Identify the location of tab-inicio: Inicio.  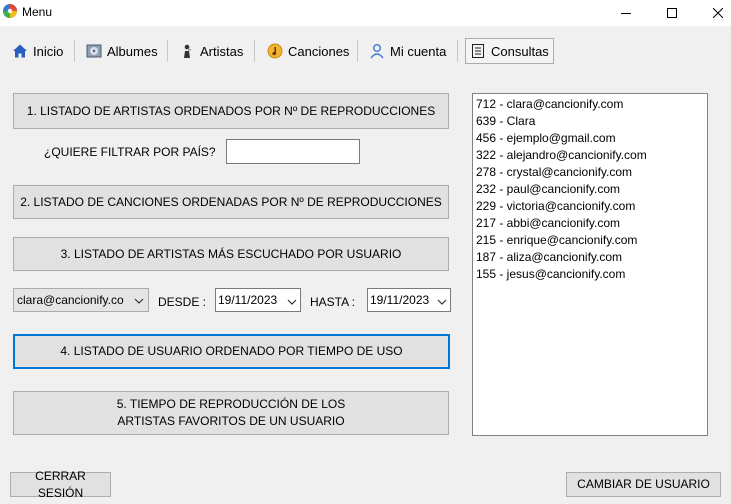
(37, 51).